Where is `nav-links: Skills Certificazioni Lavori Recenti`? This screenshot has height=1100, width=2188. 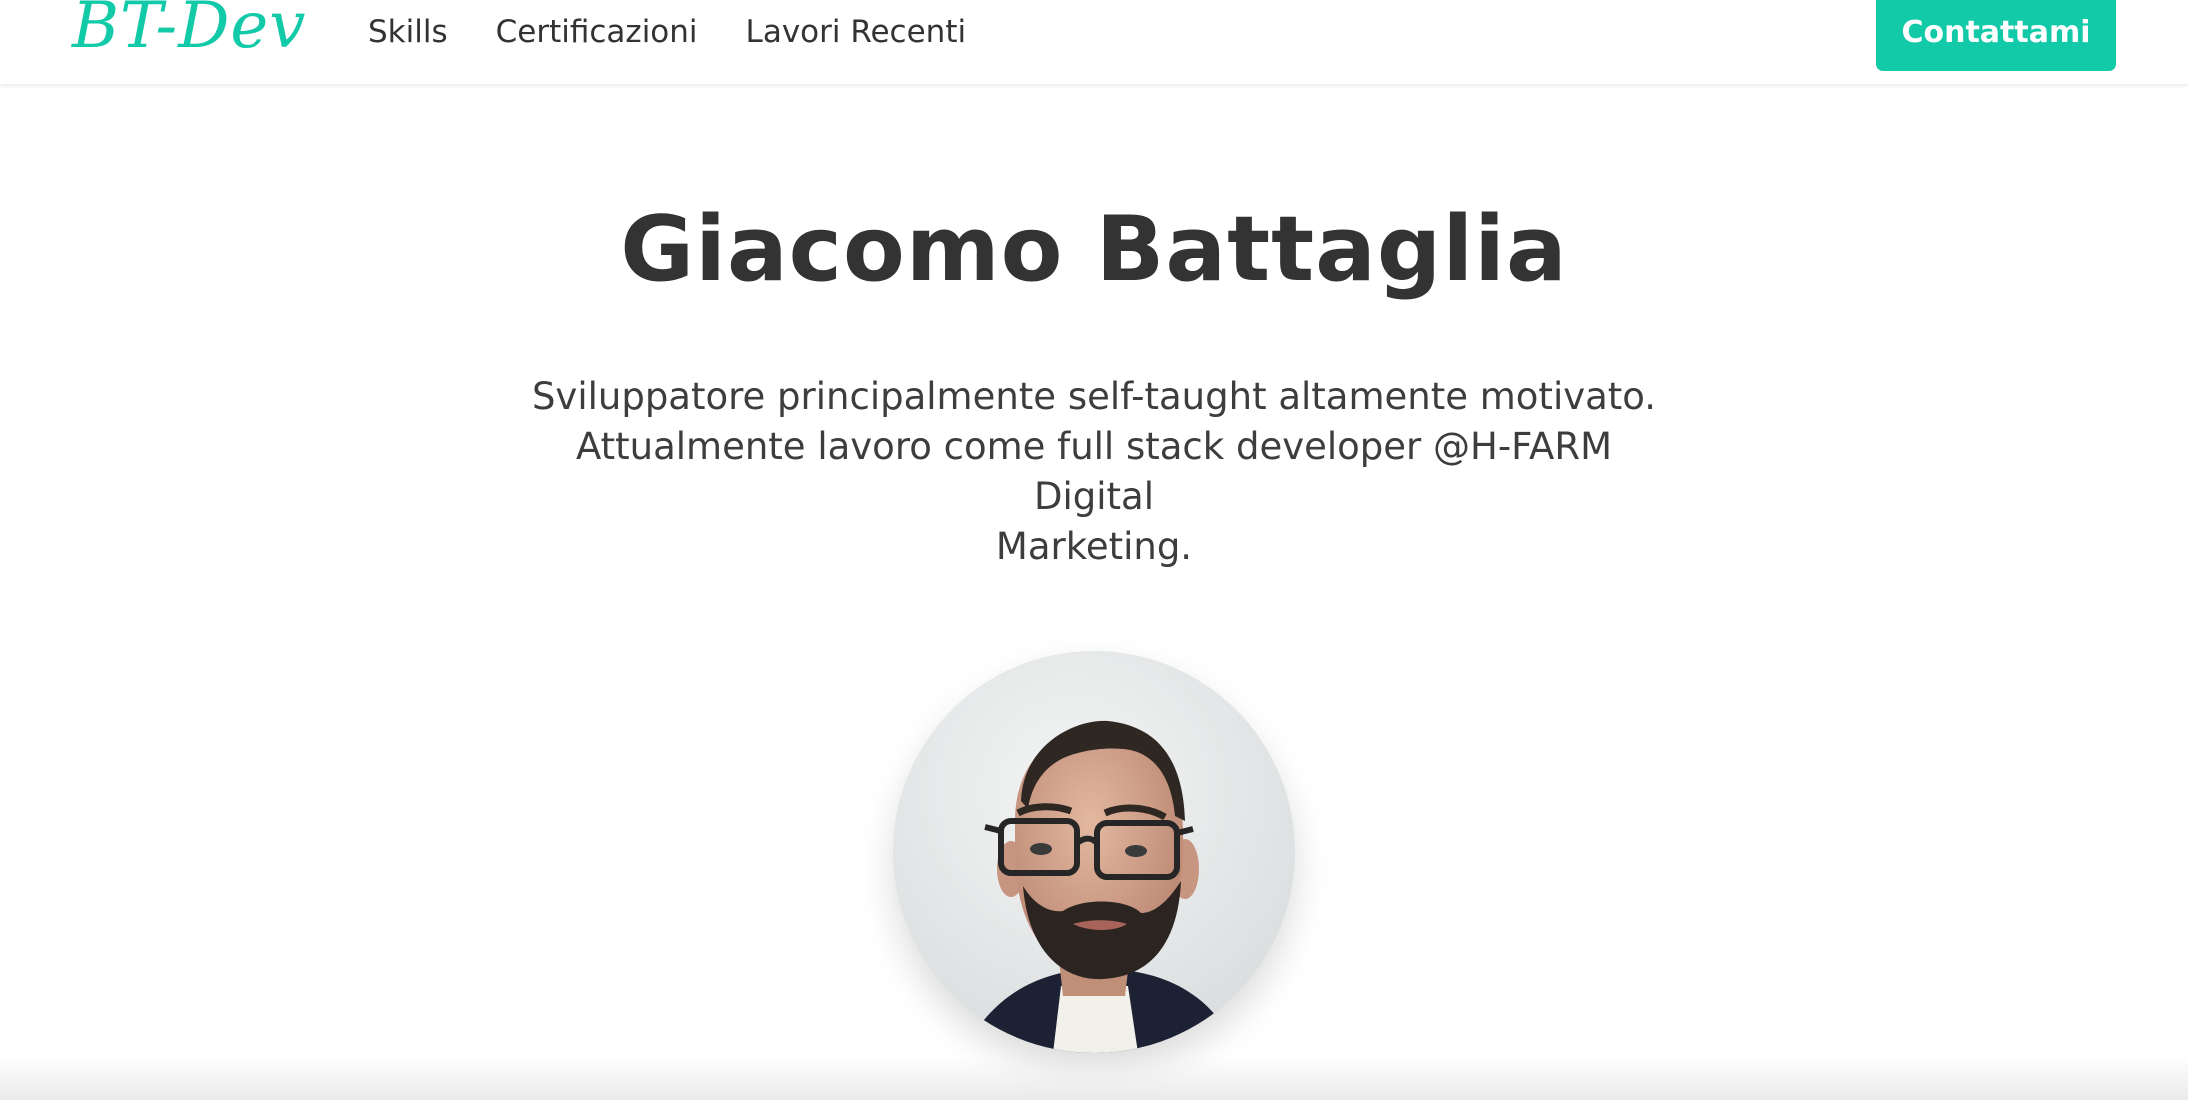
nav-links: Skills Certificazioni Lavori Recenti is located at coordinates (667, 32).